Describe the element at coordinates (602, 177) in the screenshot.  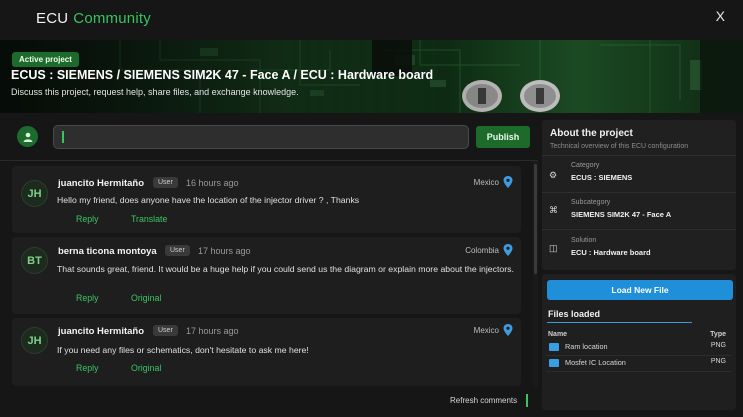
I see `category-value: ECUS : SIEMENS` at that location.